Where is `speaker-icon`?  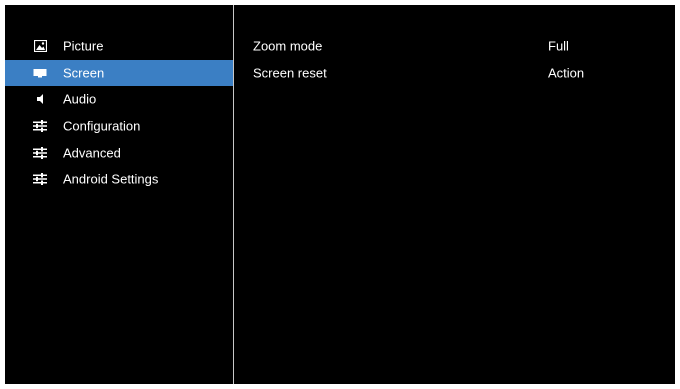 speaker-icon is located at coordinates (40, 99).